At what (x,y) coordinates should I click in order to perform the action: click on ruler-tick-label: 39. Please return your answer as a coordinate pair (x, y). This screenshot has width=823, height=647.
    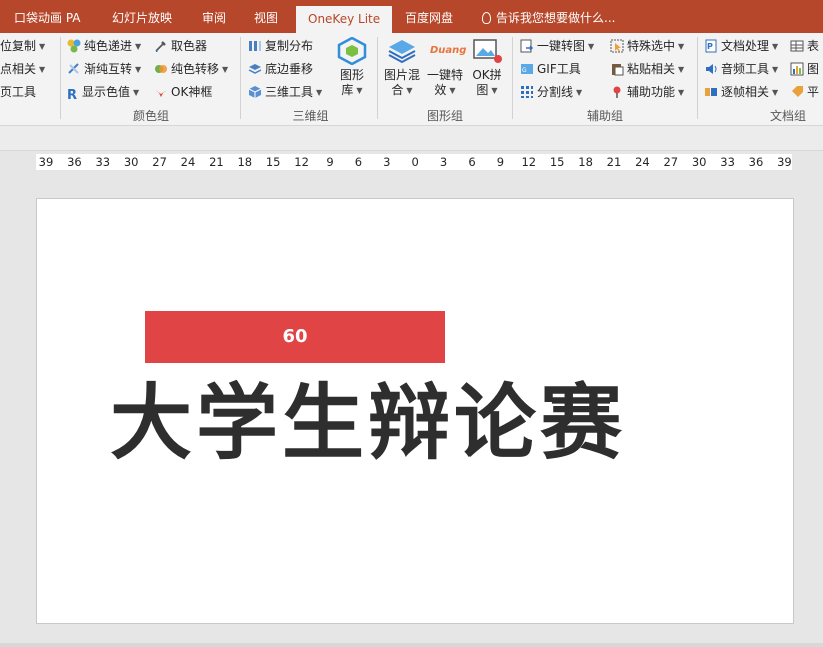
    Looking at the image, I should click on (46, 162).